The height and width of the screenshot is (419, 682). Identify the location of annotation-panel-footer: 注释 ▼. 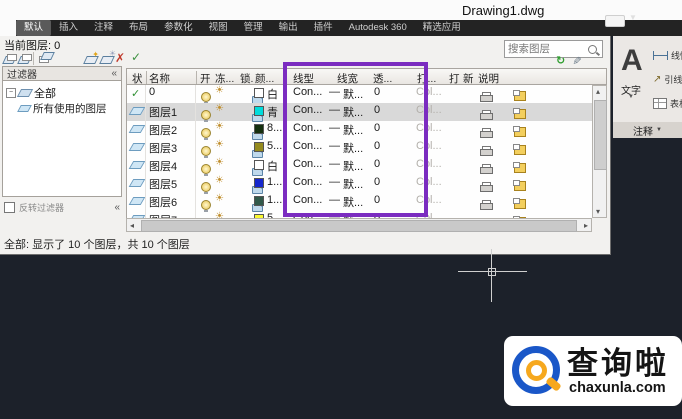
(647, 130).